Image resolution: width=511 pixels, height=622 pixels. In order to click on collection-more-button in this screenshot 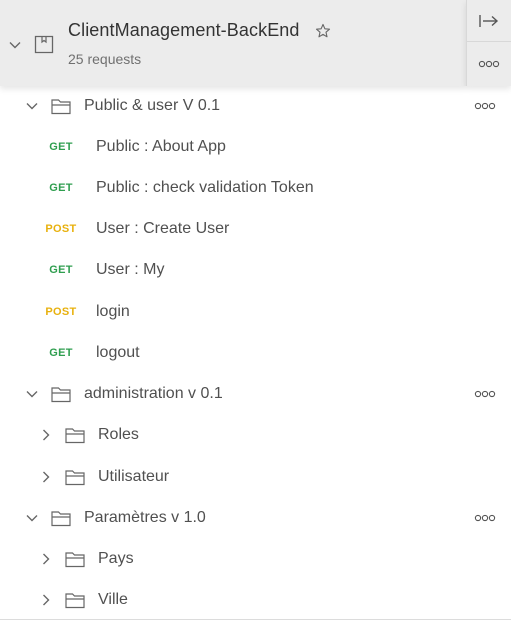, I will do `click(489, 64)`.